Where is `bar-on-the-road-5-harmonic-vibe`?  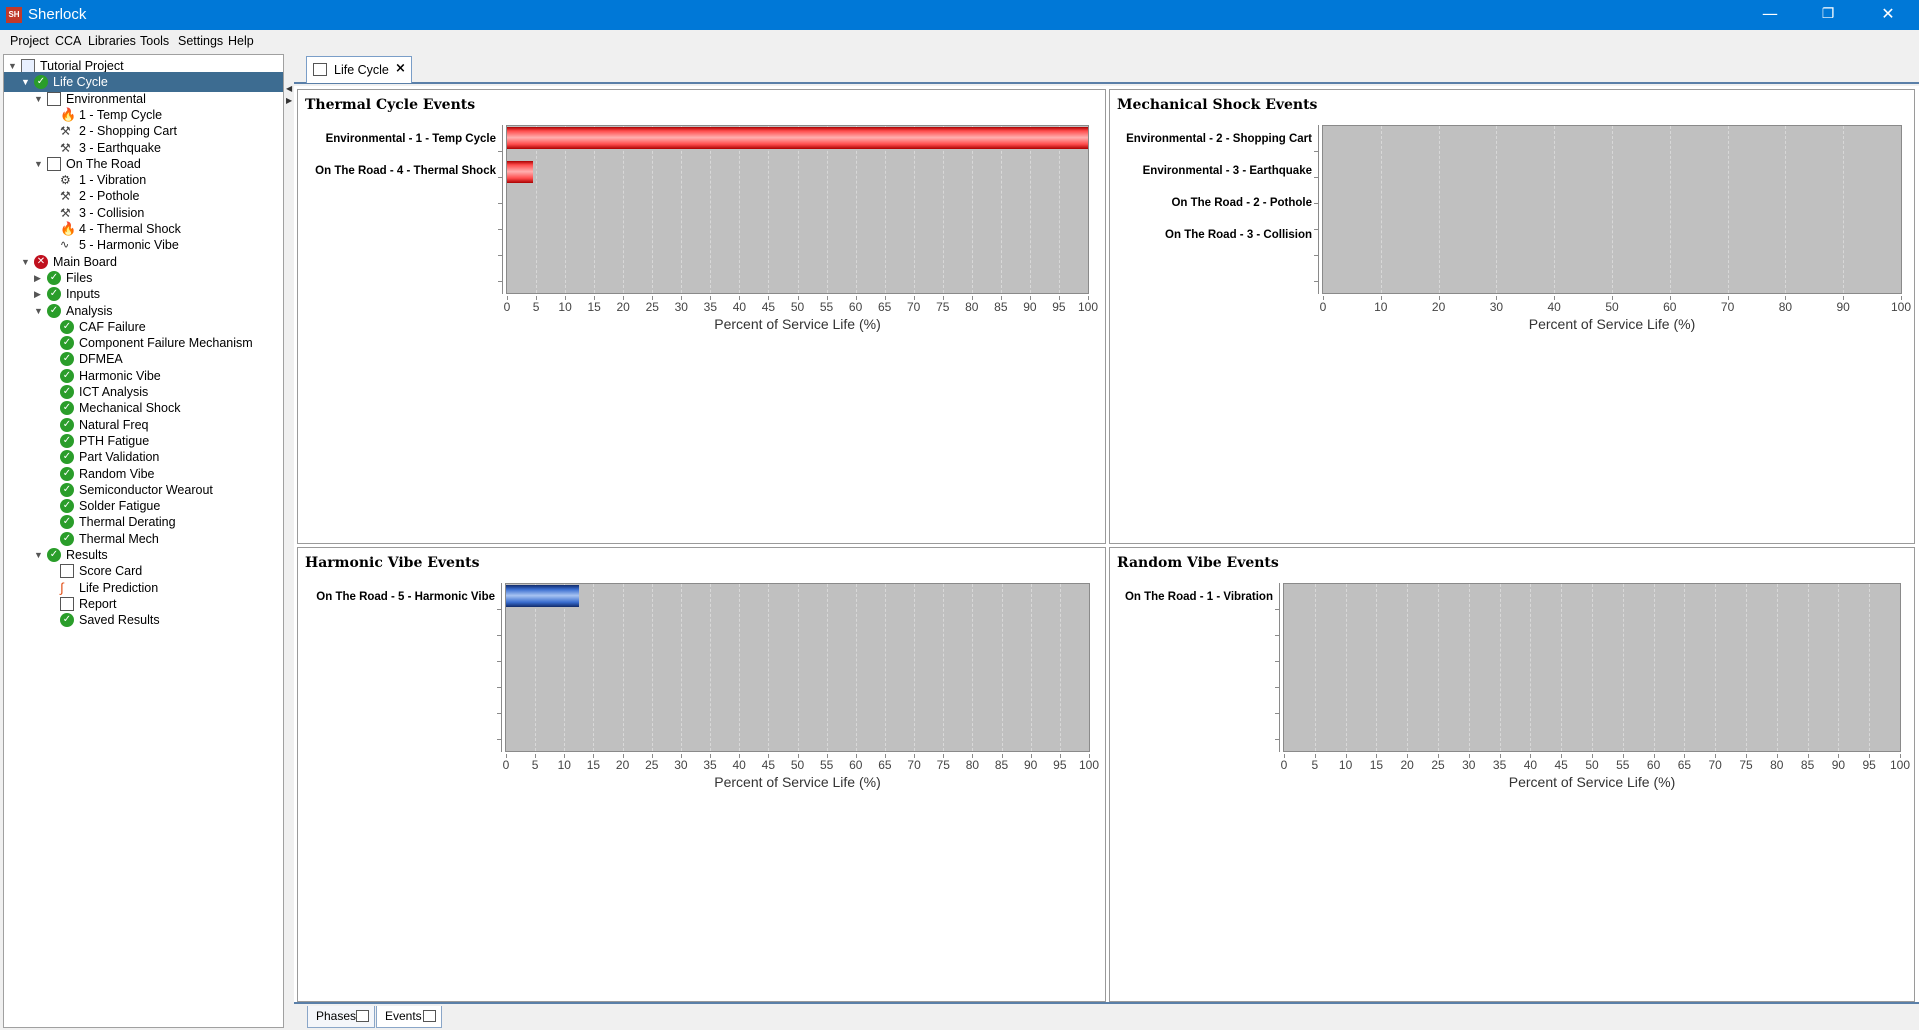 bar-on-the-road-5-harmonic-vibe is located at coordinates (542, 596).